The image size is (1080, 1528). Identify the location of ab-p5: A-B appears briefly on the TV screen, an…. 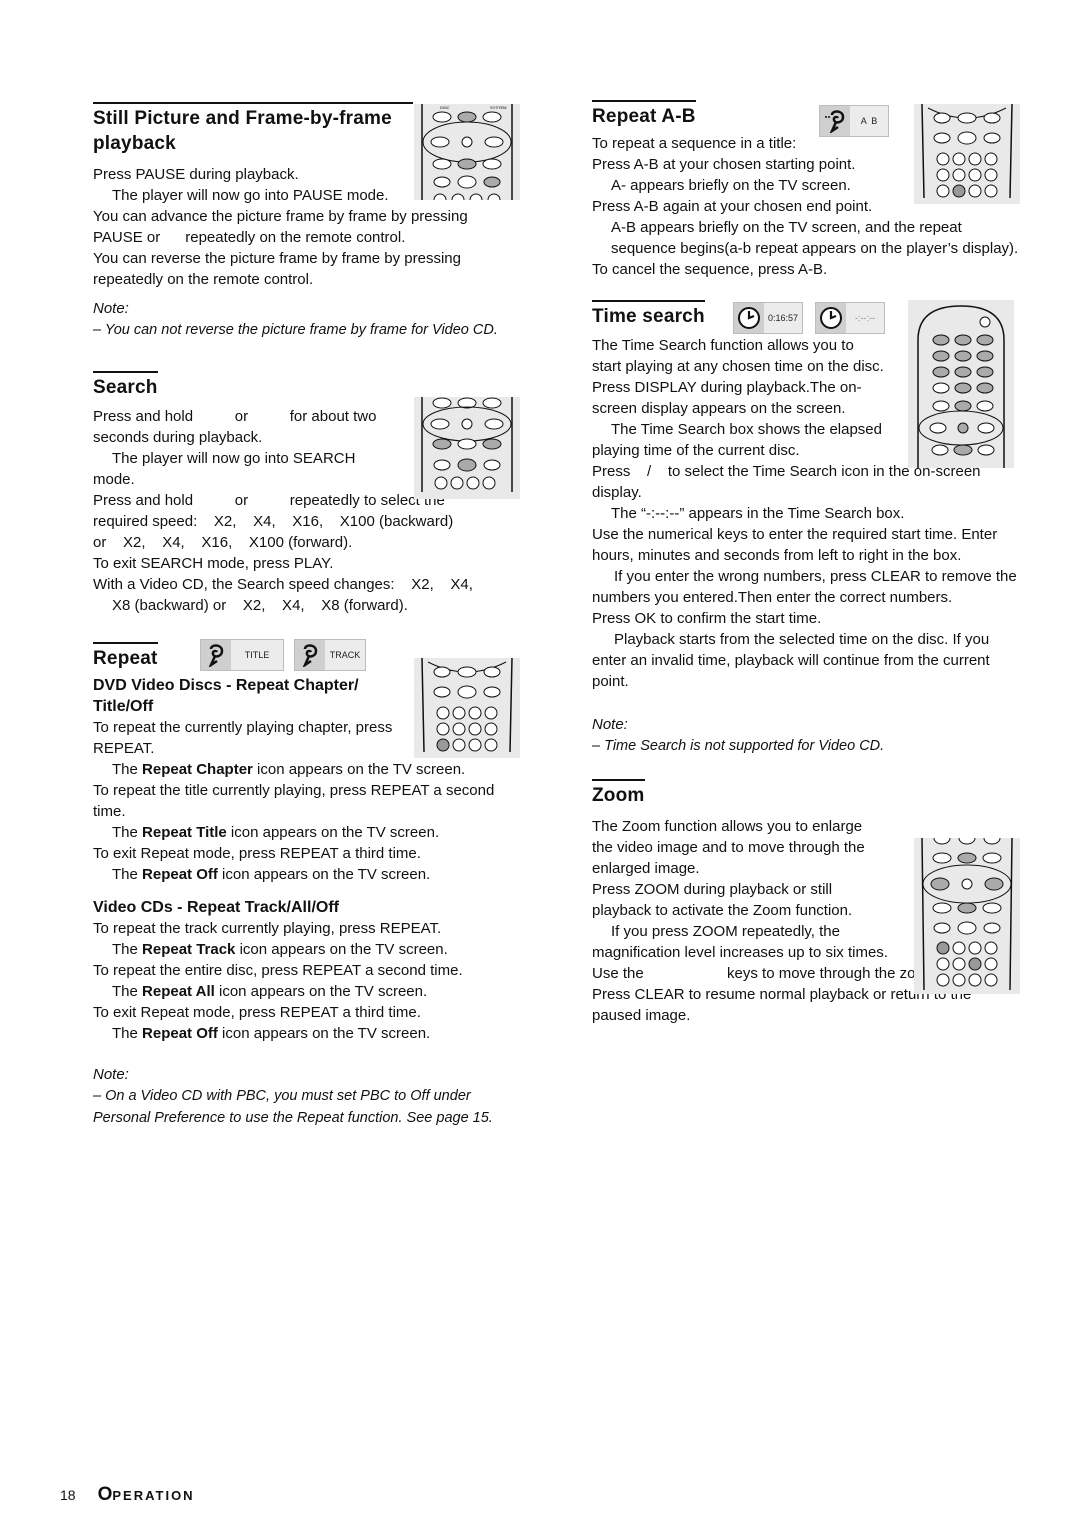
(815, 238).